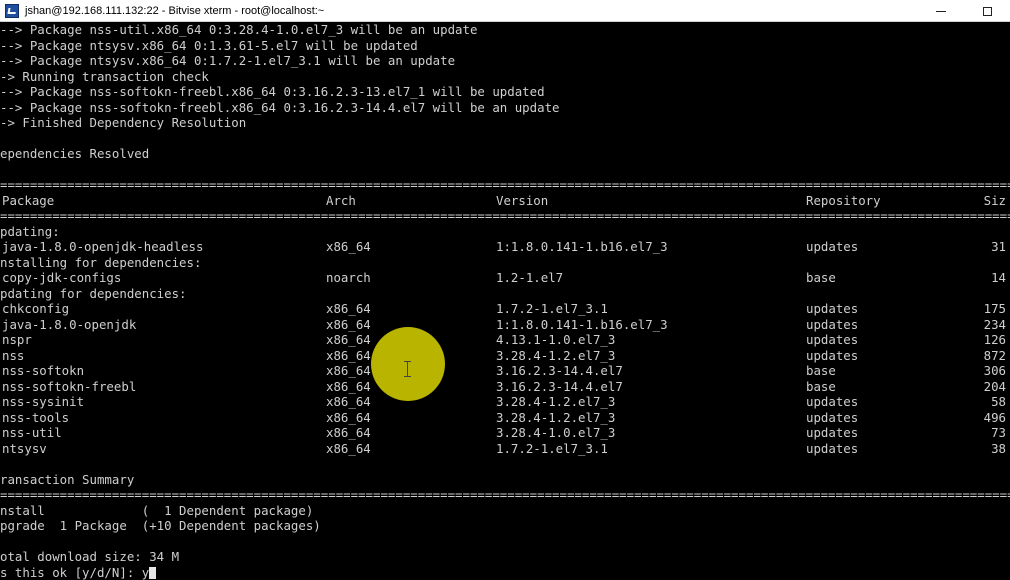  What do you see at coordinates (530, 277) in the screenshot?
I see `cell-version: 1.2-1.el7` at bounding box center [530, 277].